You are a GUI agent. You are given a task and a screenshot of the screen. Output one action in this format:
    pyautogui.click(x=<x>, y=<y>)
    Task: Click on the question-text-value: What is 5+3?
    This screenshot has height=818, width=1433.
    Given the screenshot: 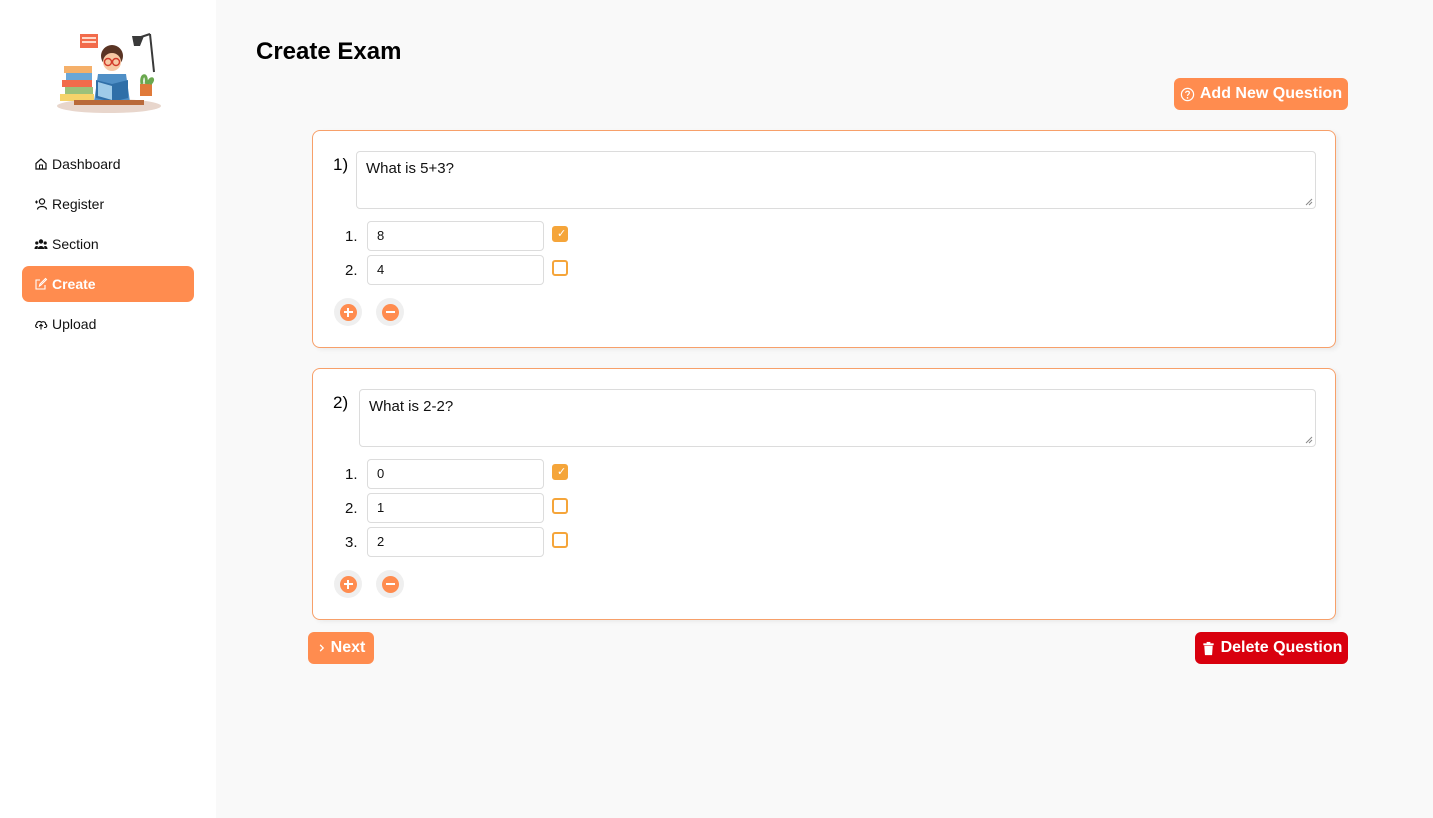 What is the action you would take?
    pyautogui.click(x=410, y=168)
    